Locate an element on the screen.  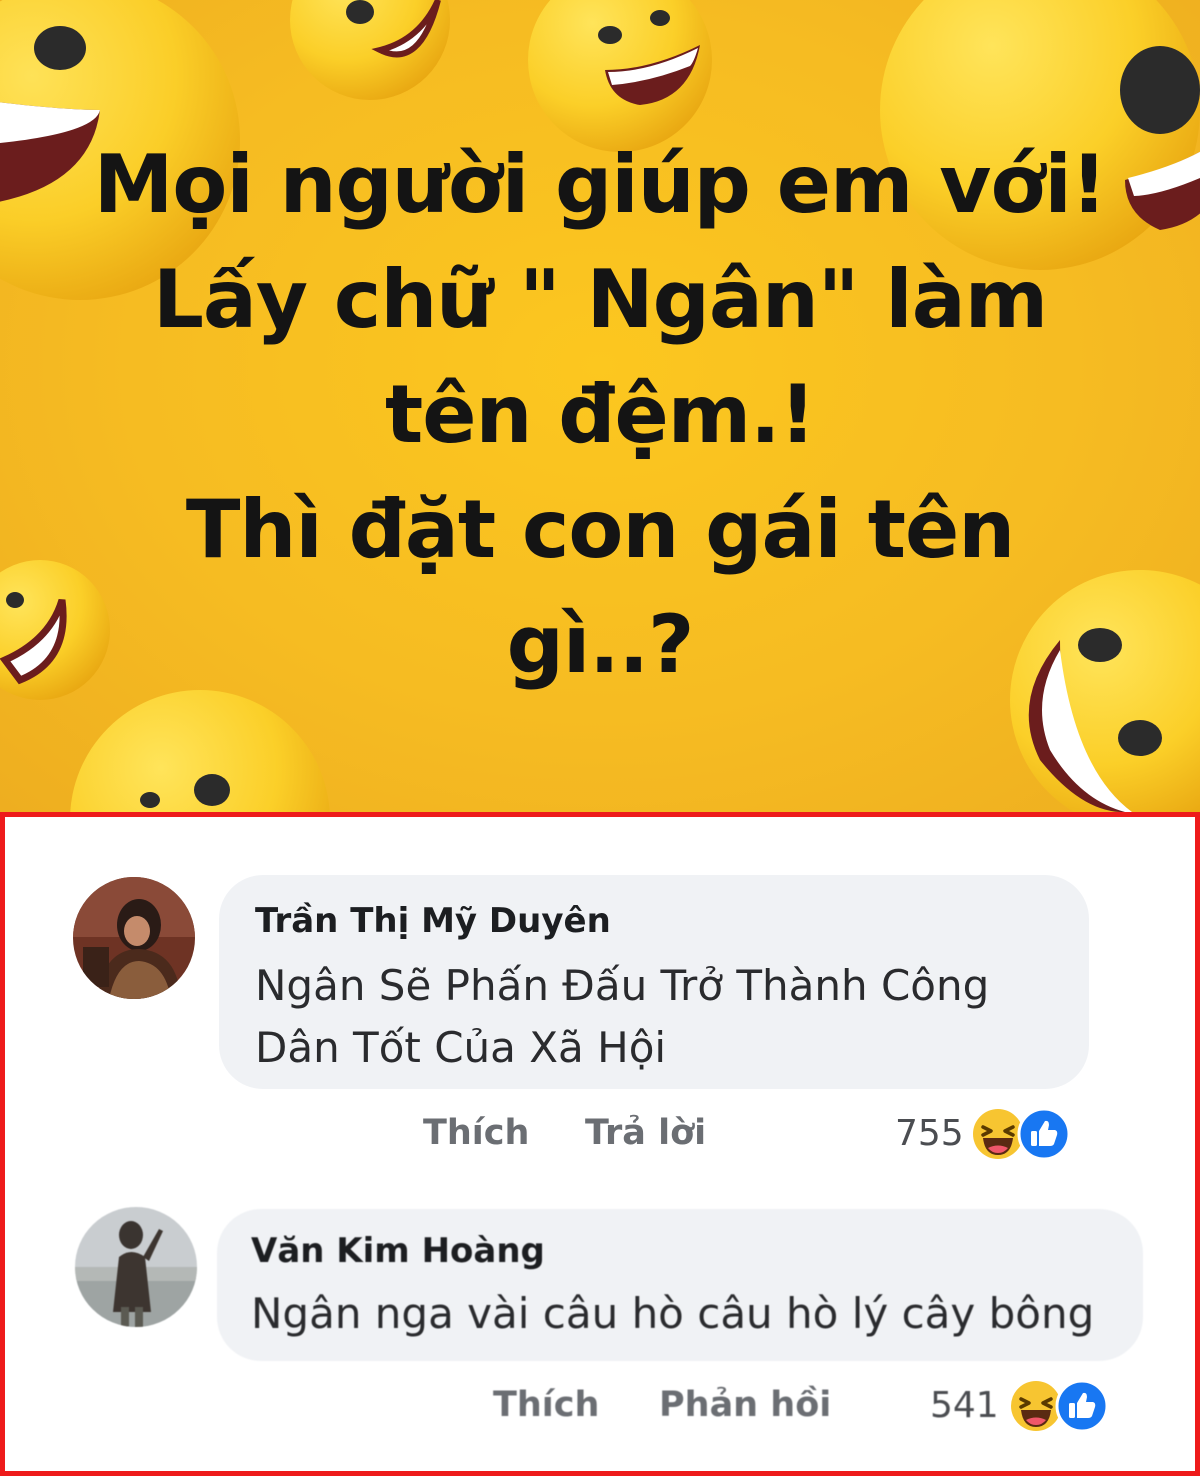
reaction-count: 755 is located at coordinates (929, 1133).